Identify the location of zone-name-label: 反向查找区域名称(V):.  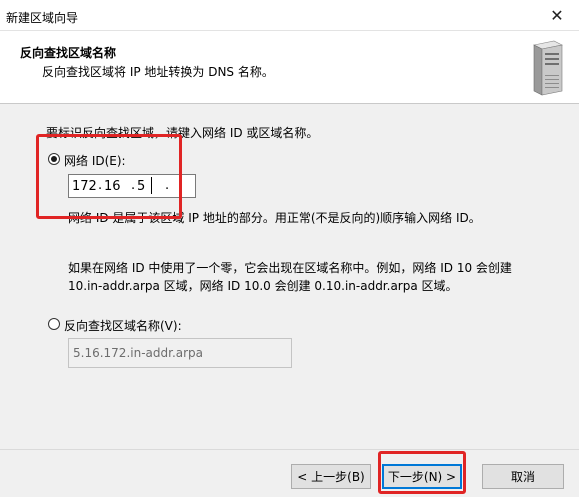
(123, 325).